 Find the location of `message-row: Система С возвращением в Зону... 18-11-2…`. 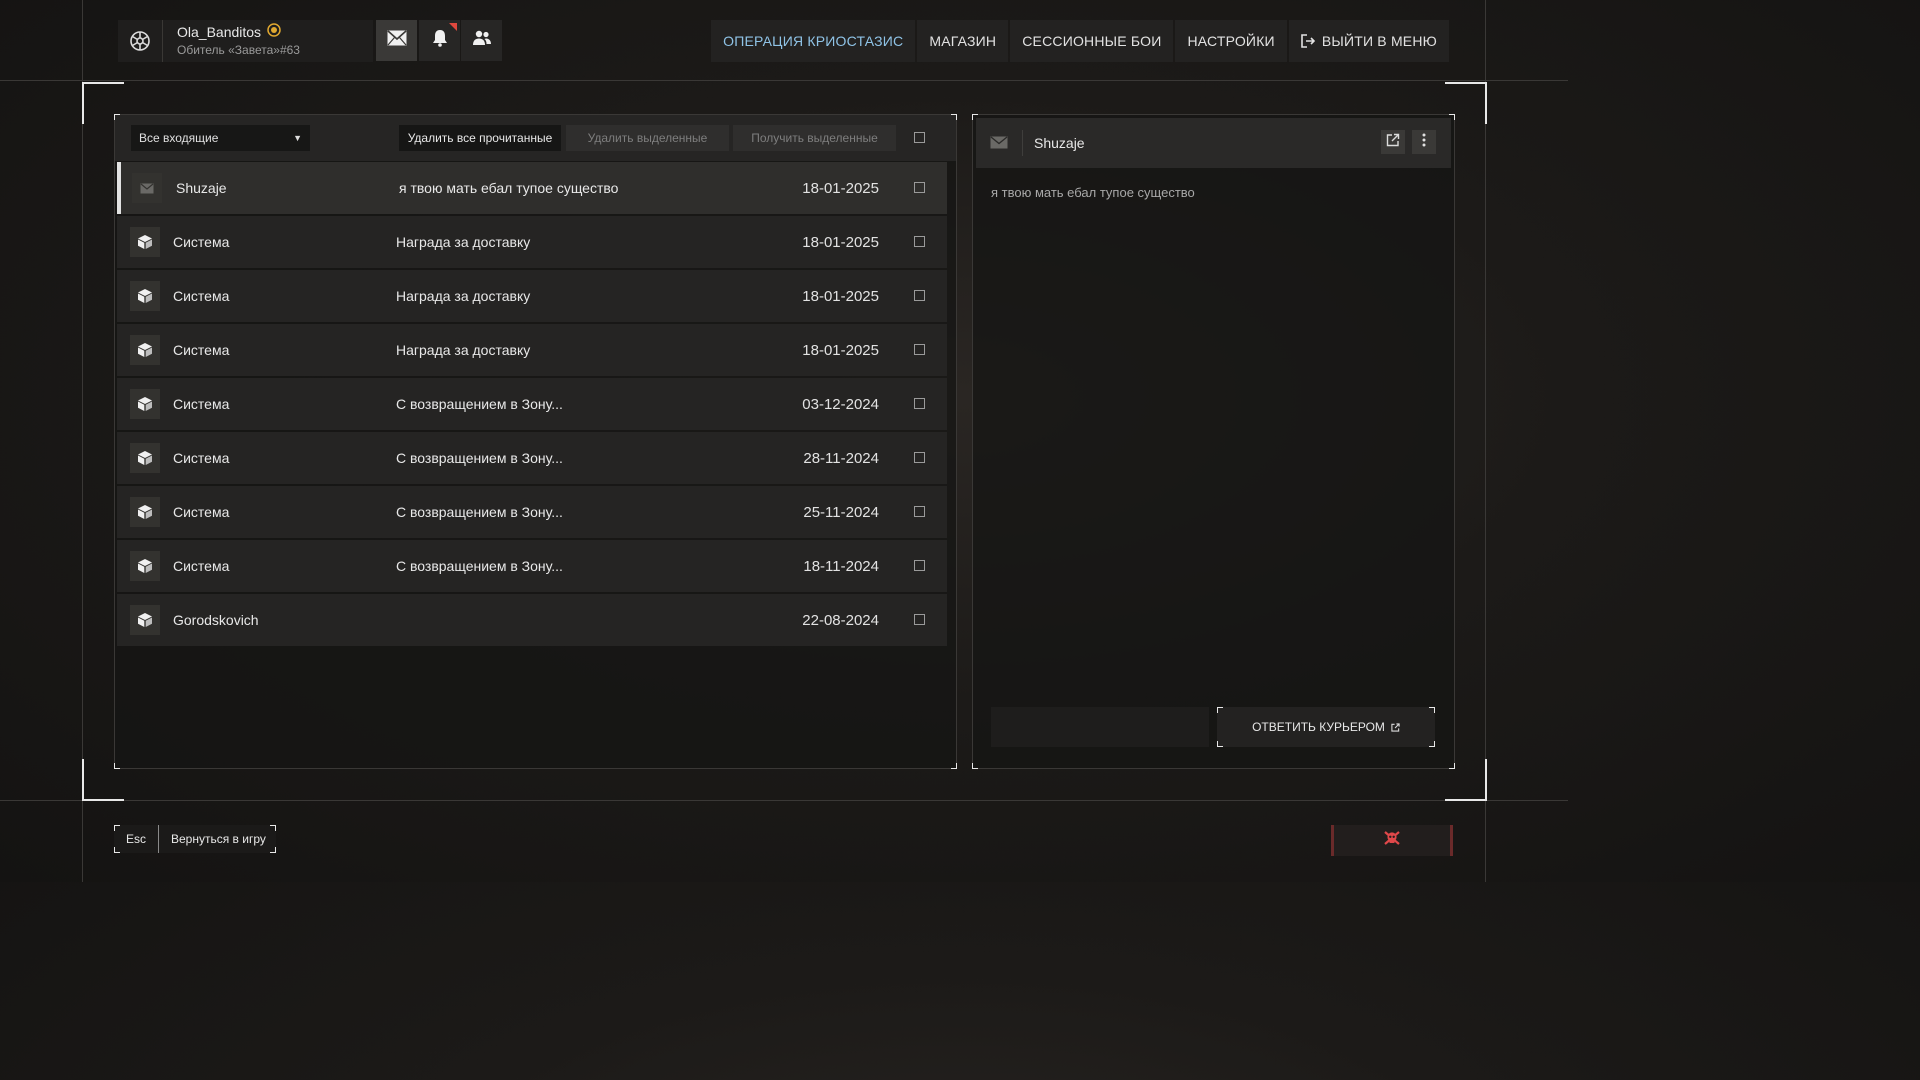

message-row: Система С возвращением в Зону... 18-11-2… is located at coordinates (532, 566).